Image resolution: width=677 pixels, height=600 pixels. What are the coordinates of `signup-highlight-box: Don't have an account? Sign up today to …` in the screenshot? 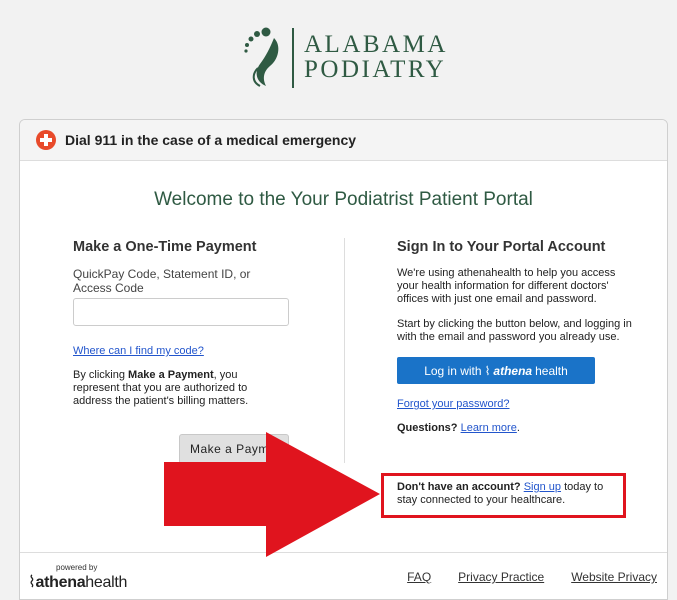 It's located at (503, 495).